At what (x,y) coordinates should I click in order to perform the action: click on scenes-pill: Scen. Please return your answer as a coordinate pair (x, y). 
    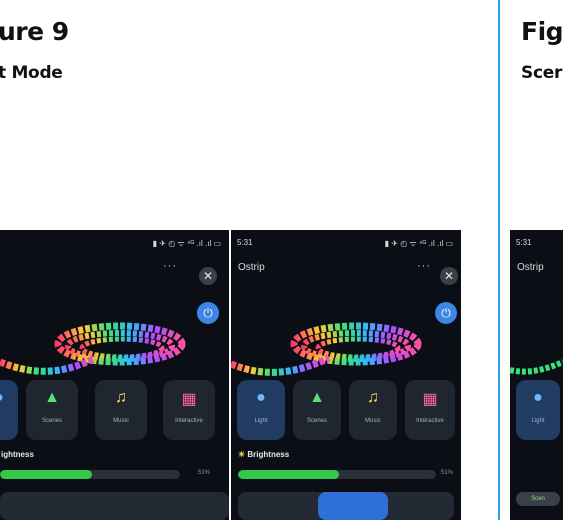
    Looking at the image, I should click on (538, 499).